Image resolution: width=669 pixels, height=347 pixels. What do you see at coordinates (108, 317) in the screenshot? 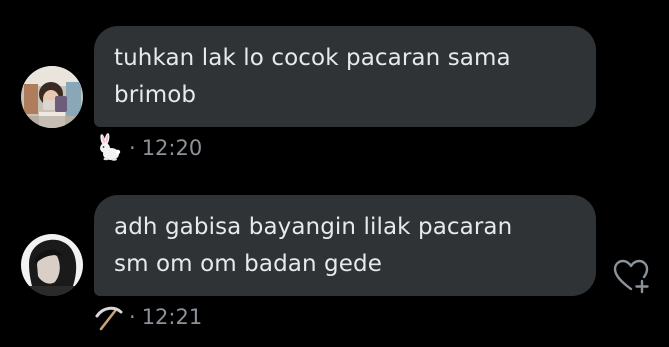
I see `pick-icon` at bounding box center [108, 317].